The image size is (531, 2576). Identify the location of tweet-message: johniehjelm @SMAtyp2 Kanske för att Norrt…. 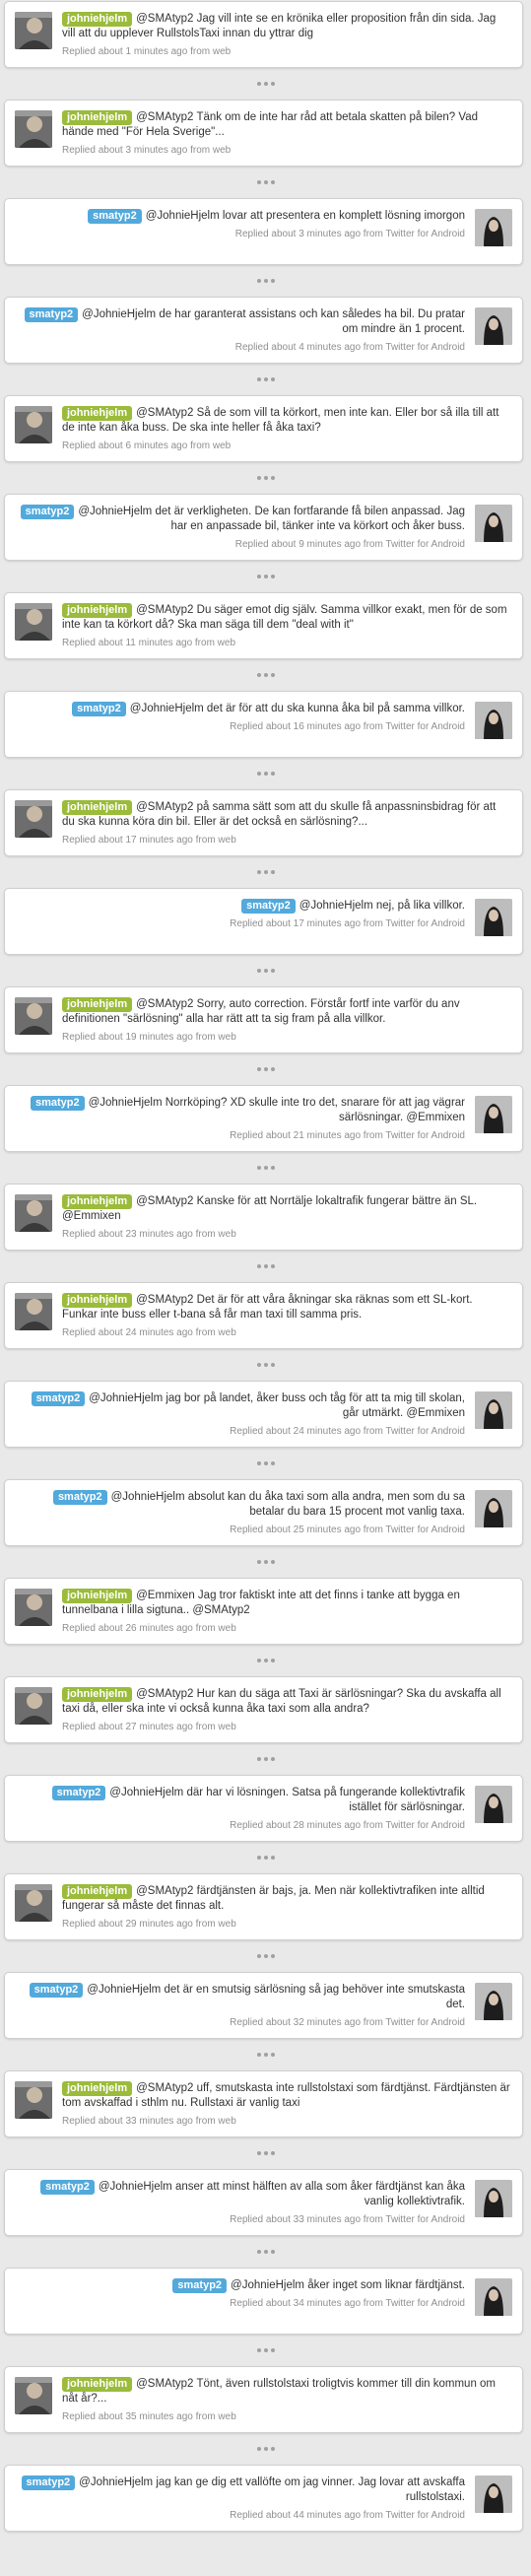
(286, 1209).